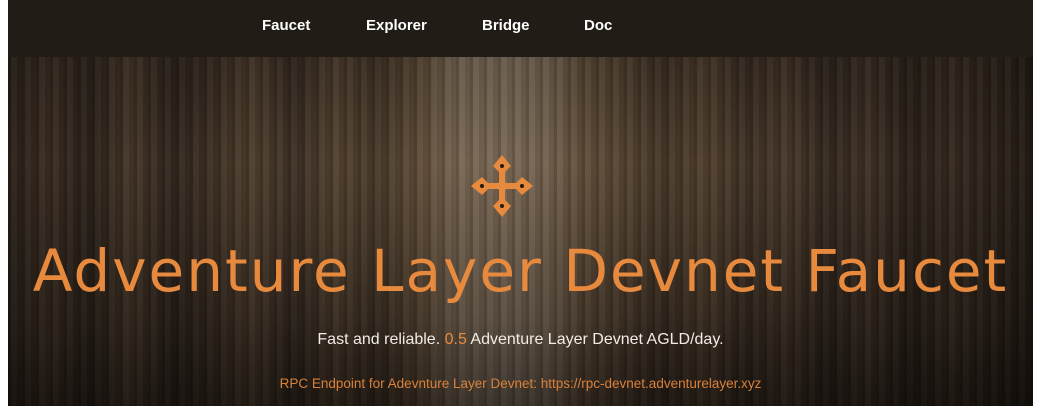  I want to click on nav-link-faucet: Faucet, so click(286, 25).